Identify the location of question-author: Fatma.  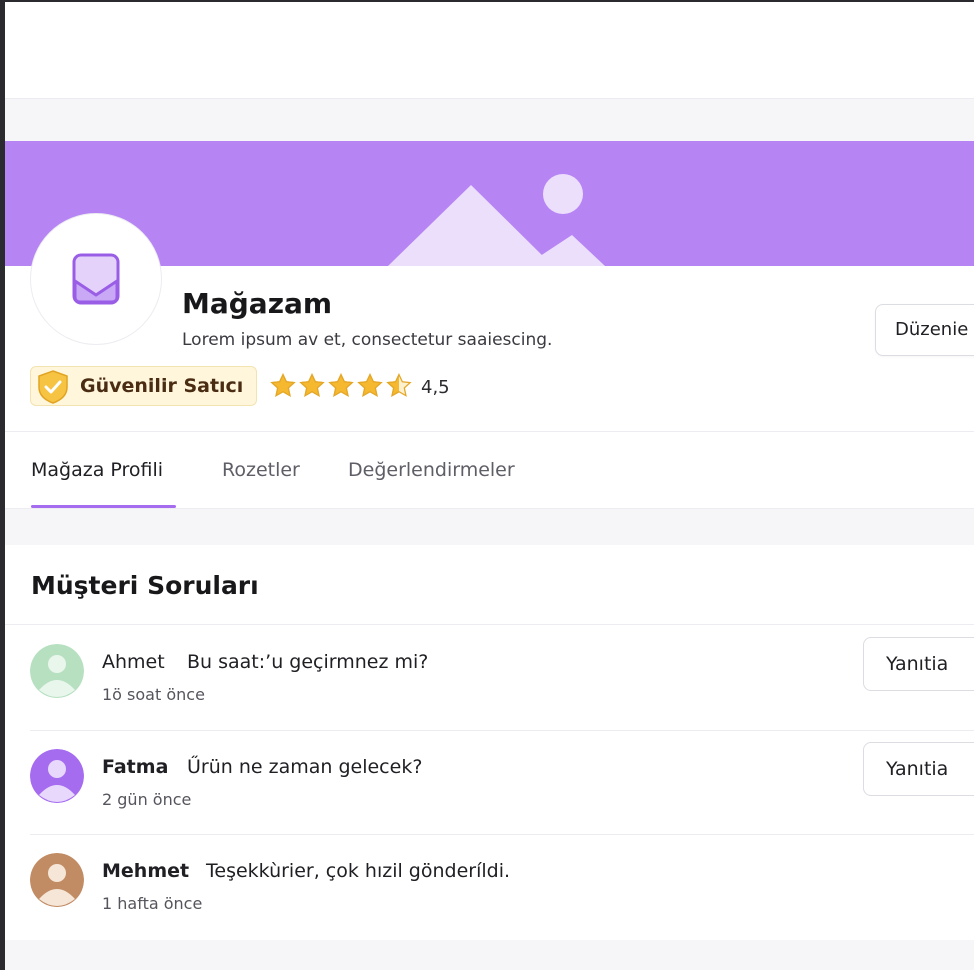
(135, 767).